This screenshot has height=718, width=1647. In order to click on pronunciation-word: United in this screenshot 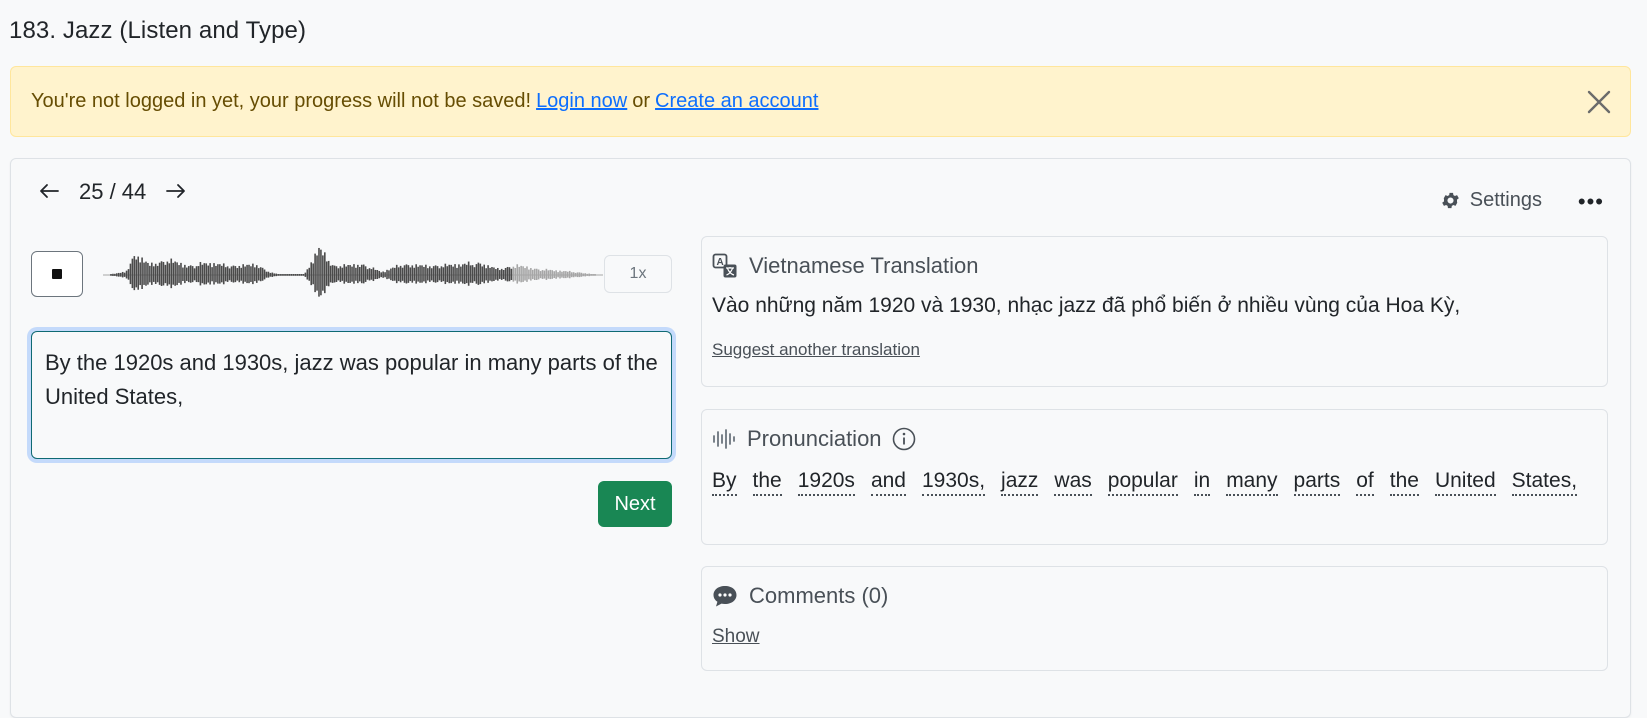, I will do `click(1465, 482)`.